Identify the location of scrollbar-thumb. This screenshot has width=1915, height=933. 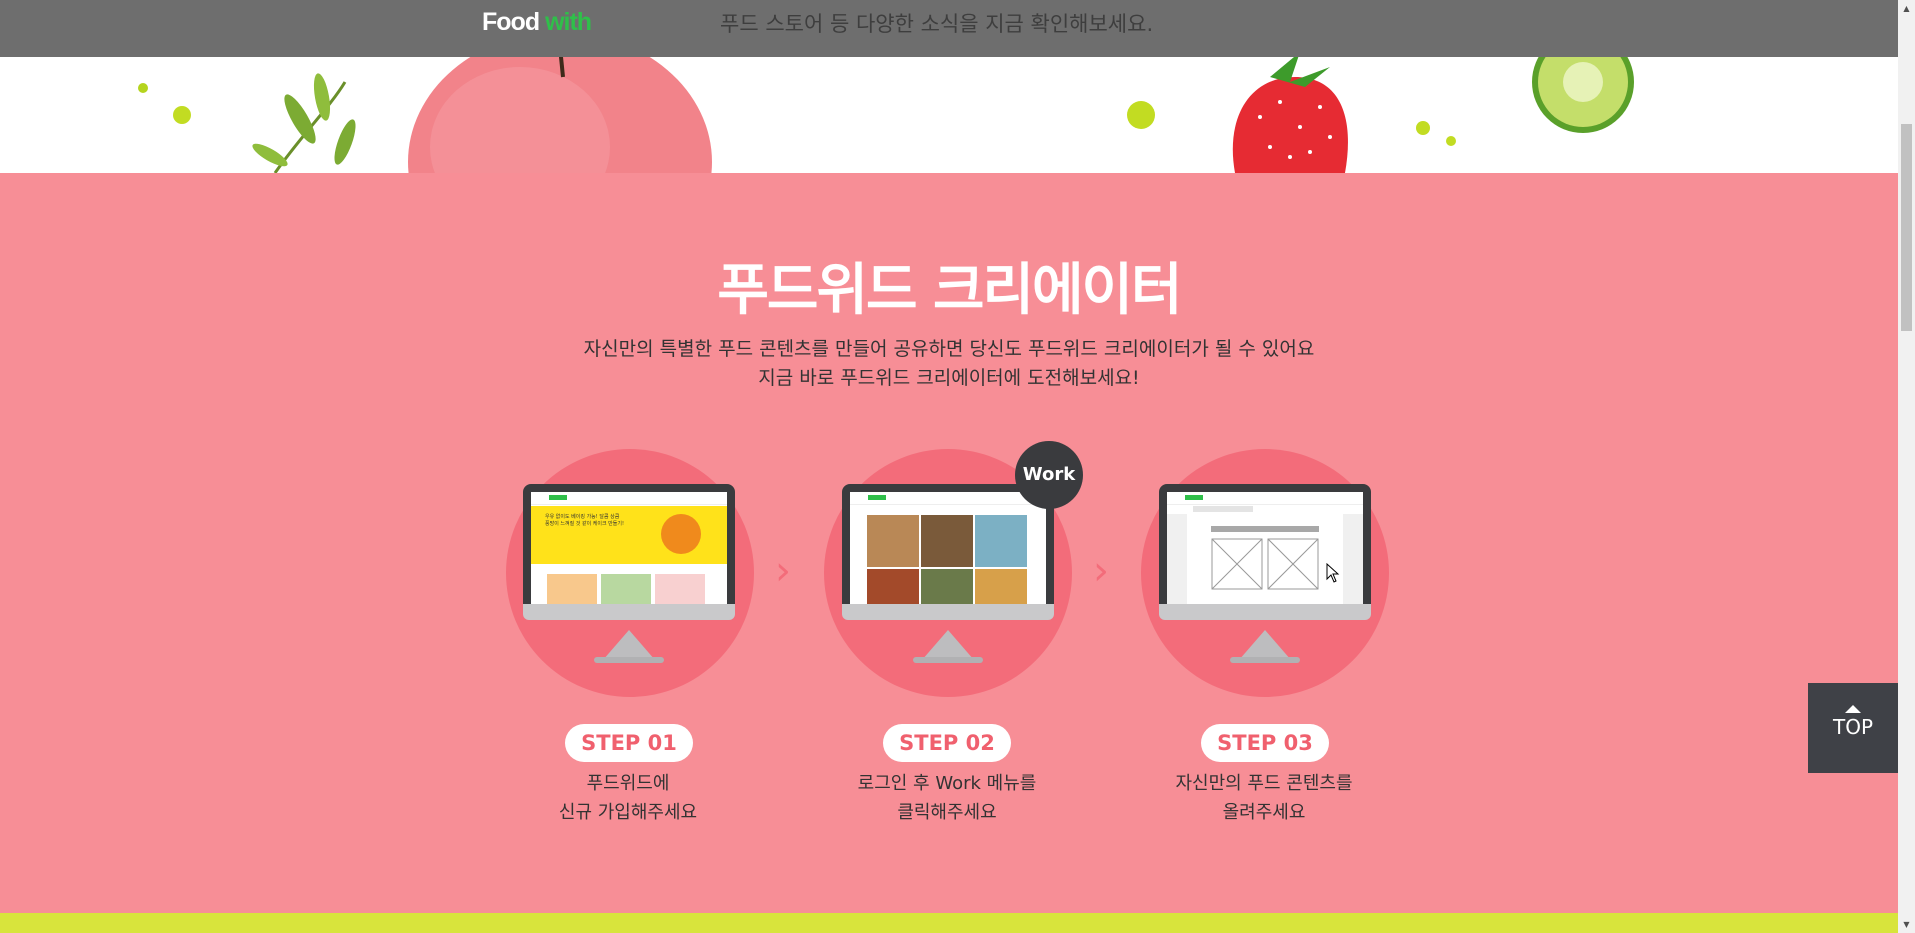
(1906, 227).